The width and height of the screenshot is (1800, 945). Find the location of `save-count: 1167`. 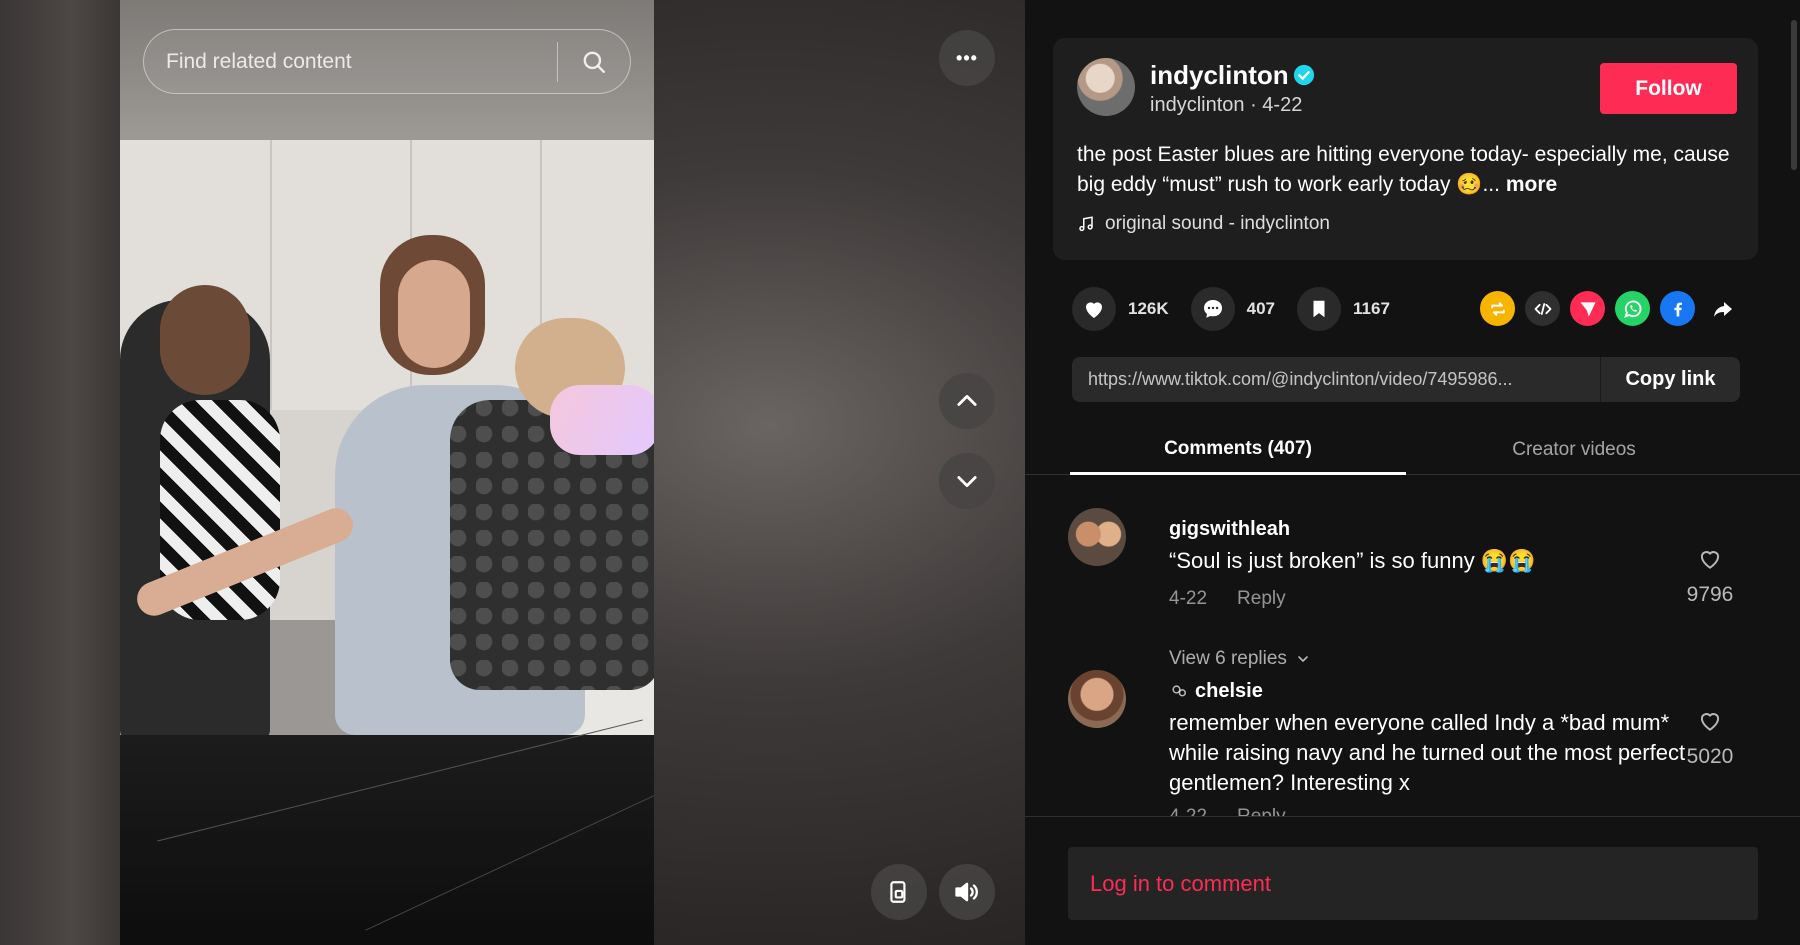

save-count: 1167 is located at coordinates (1371, 308).